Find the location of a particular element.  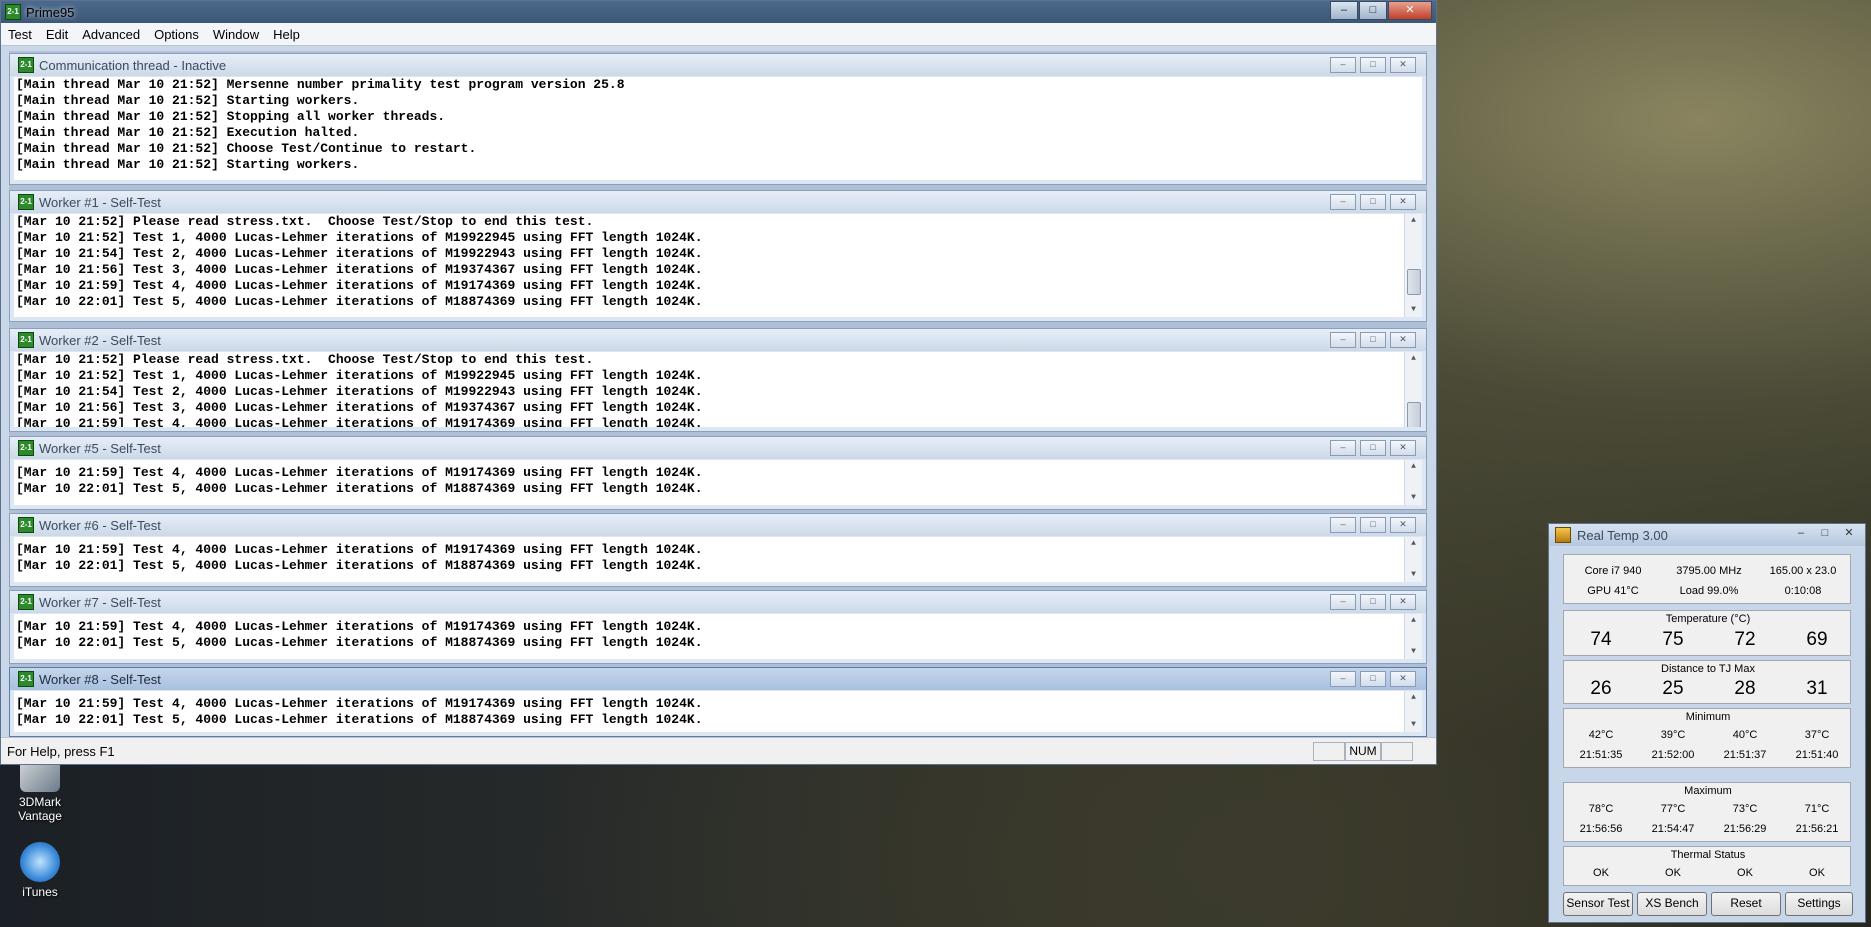

sensor-test-button: Sensor Test is located at coordinates (1598, 904).